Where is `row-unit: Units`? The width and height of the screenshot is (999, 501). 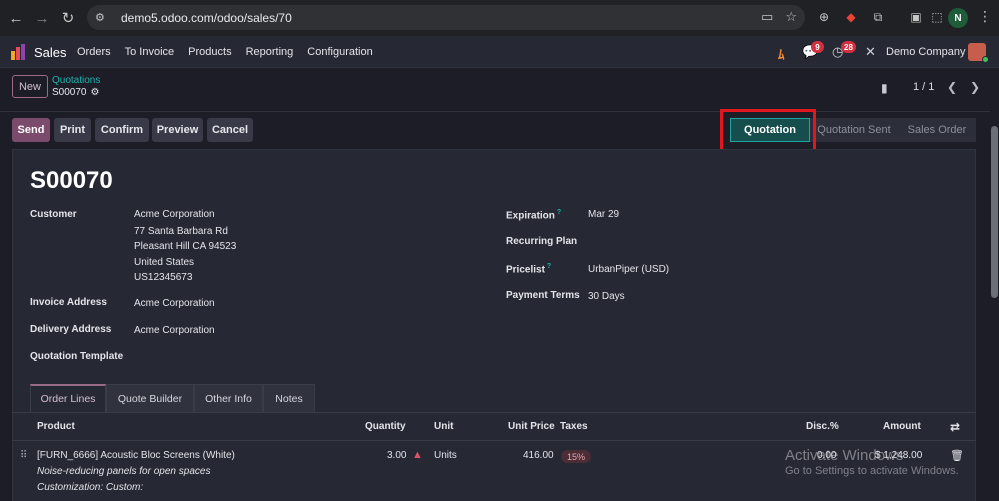
row-unit: Units is located at coordinates (445, 455).